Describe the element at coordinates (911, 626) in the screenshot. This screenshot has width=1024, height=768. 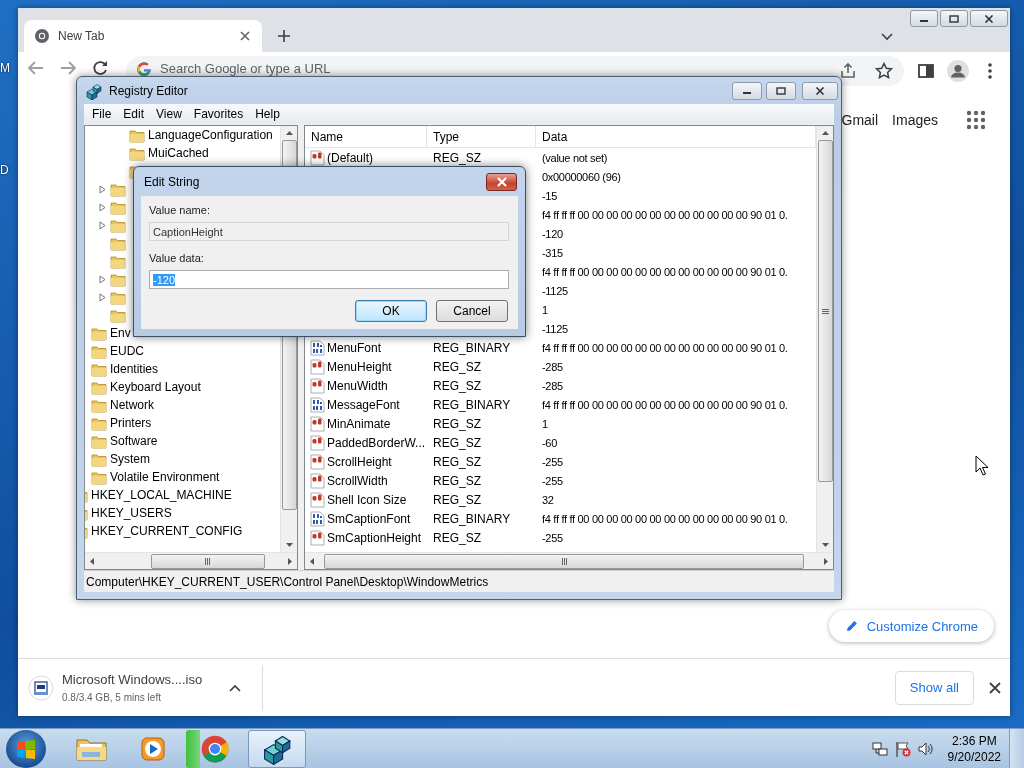
I see `customize-button: Customize Chrome` at that location.